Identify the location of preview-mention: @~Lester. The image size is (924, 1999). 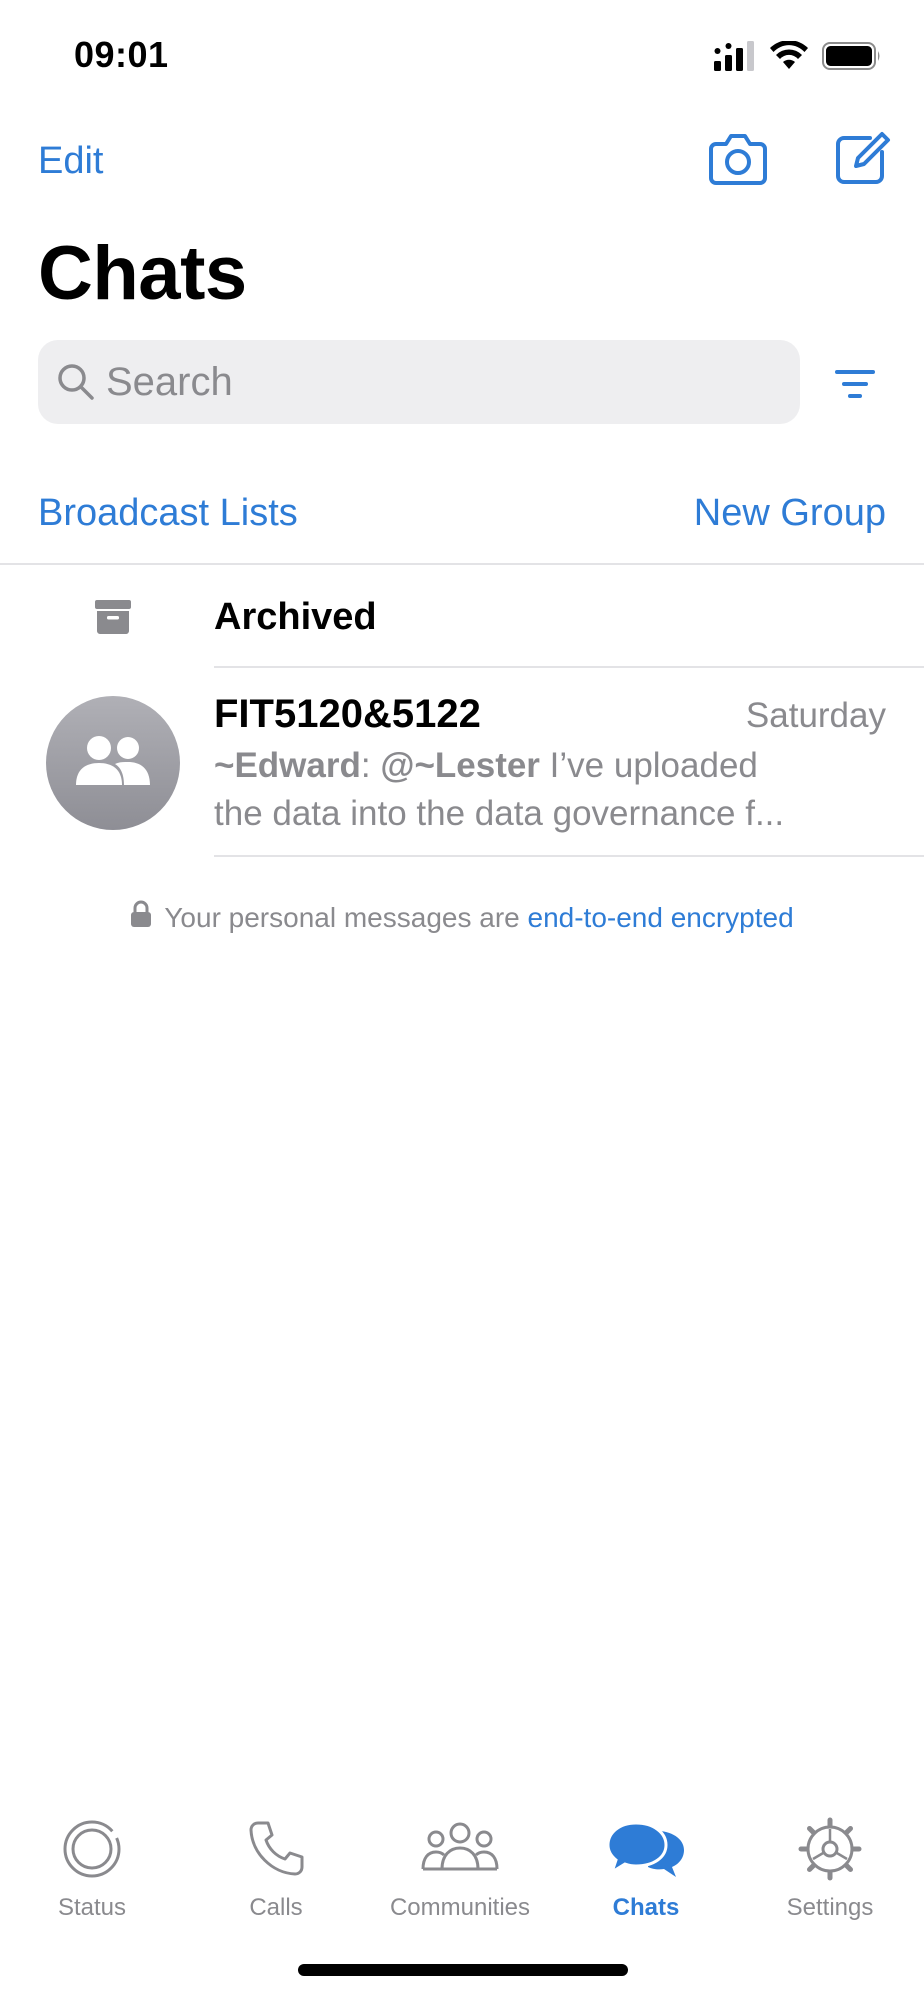
(460, 765).